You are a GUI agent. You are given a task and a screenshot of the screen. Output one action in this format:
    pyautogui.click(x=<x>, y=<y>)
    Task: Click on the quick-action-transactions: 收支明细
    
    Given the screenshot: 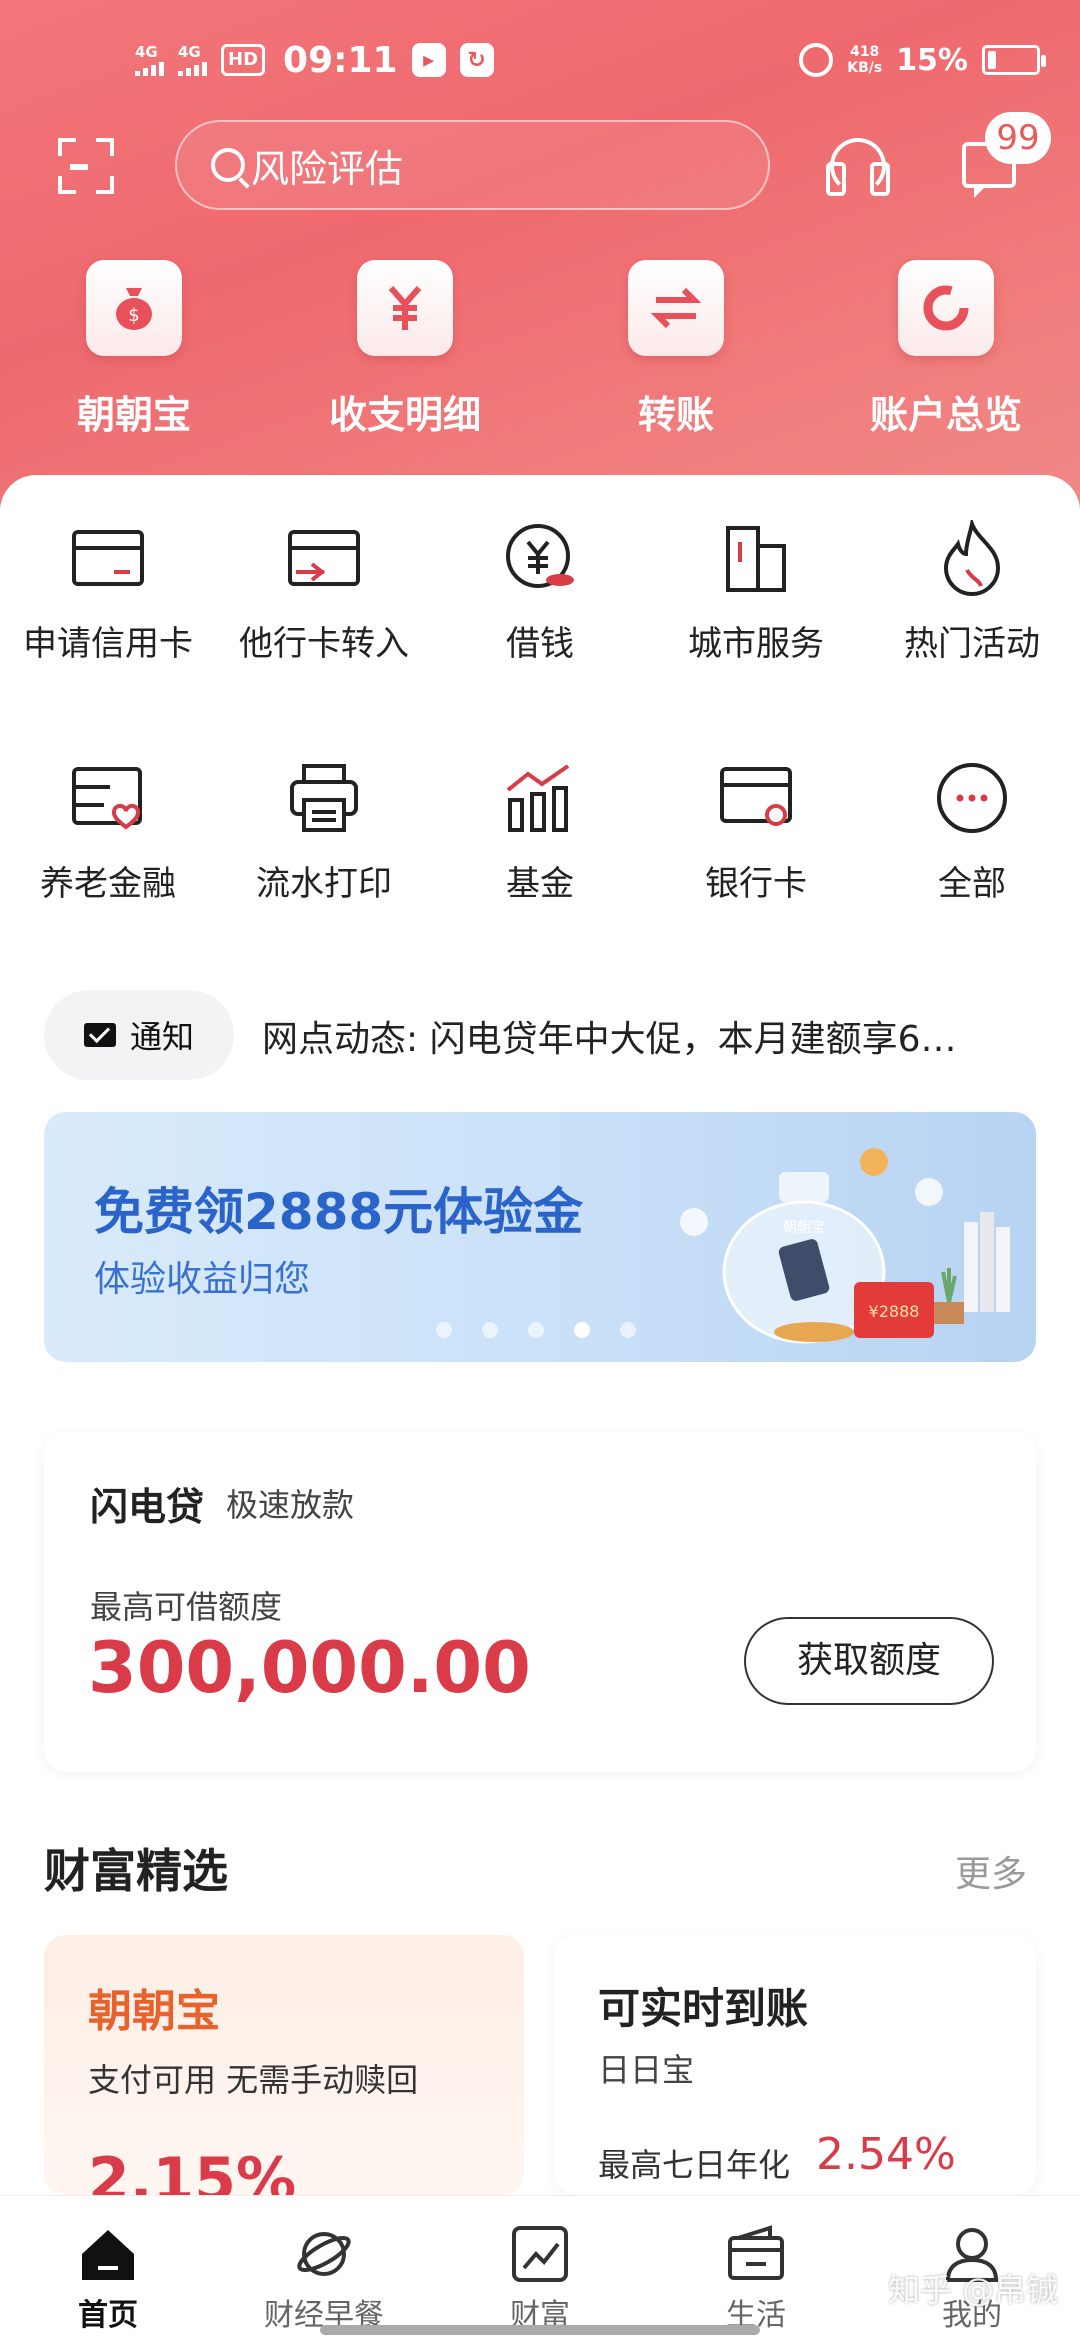 What is the action you would take?
    pyautogui.click(x=405, y=349)
    